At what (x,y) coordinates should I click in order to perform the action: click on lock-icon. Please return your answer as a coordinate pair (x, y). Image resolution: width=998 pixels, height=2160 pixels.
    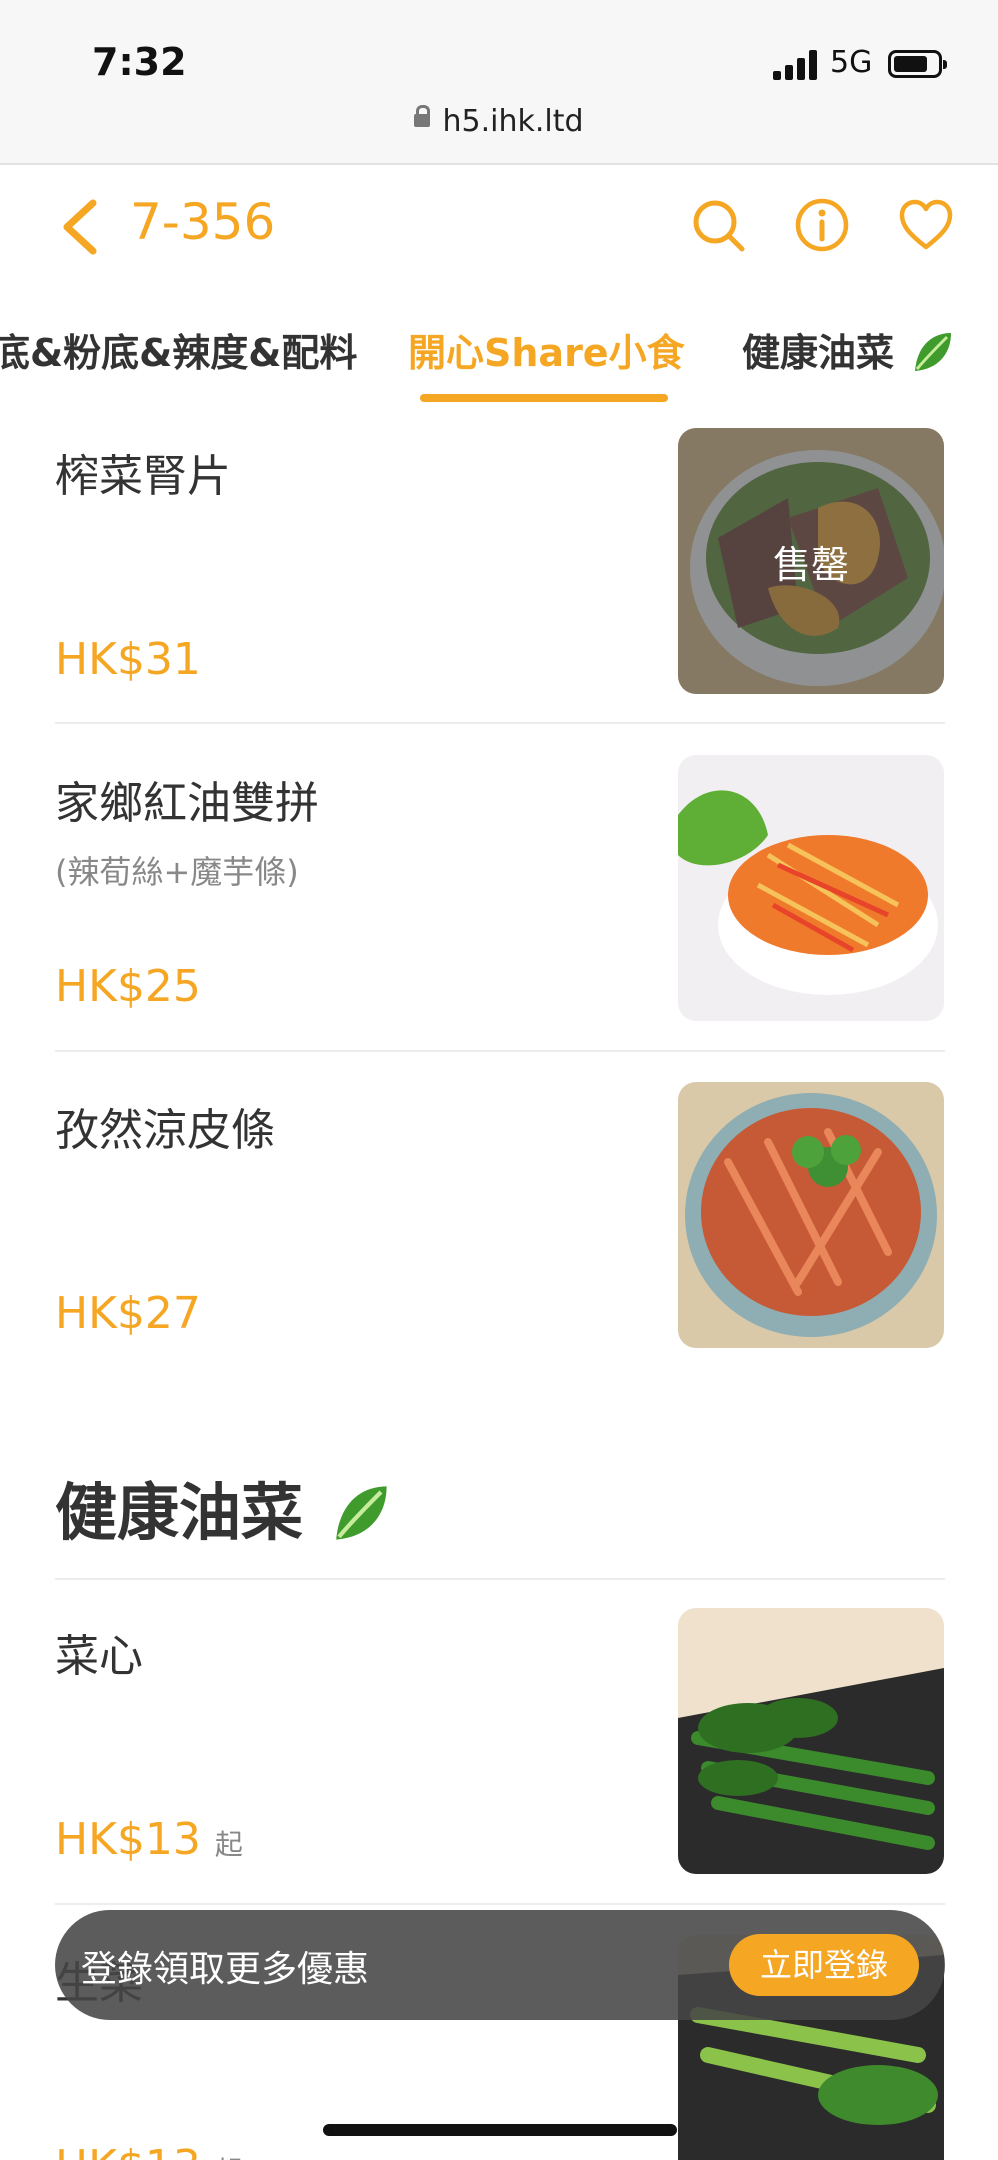
    Looking at the image, I should click on (422, 116).